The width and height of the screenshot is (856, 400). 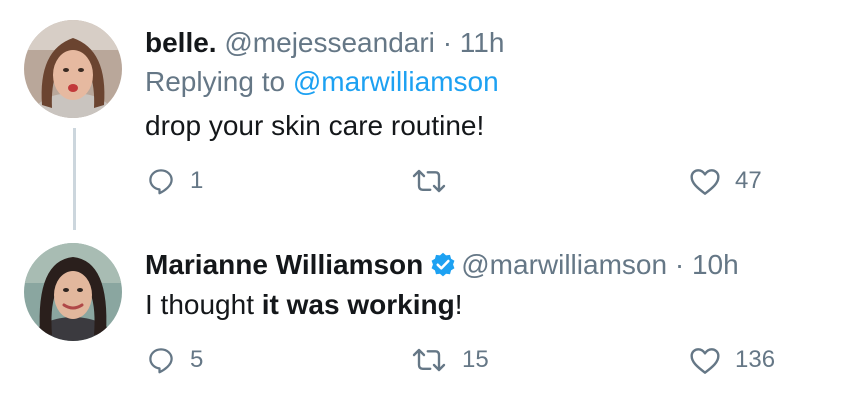 I want to click on display-name: belle., so click(x=181, y=42).